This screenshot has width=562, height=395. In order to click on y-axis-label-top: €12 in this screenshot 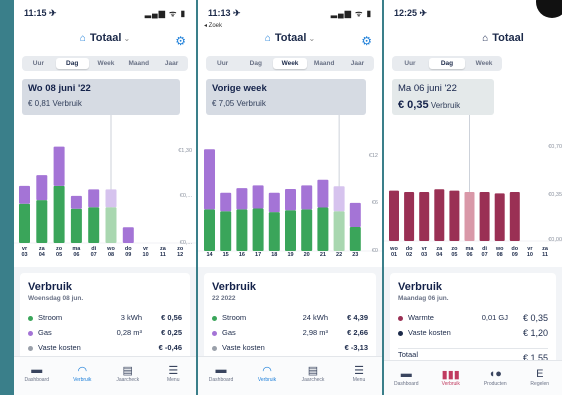, I will do `click(373, 156)`.